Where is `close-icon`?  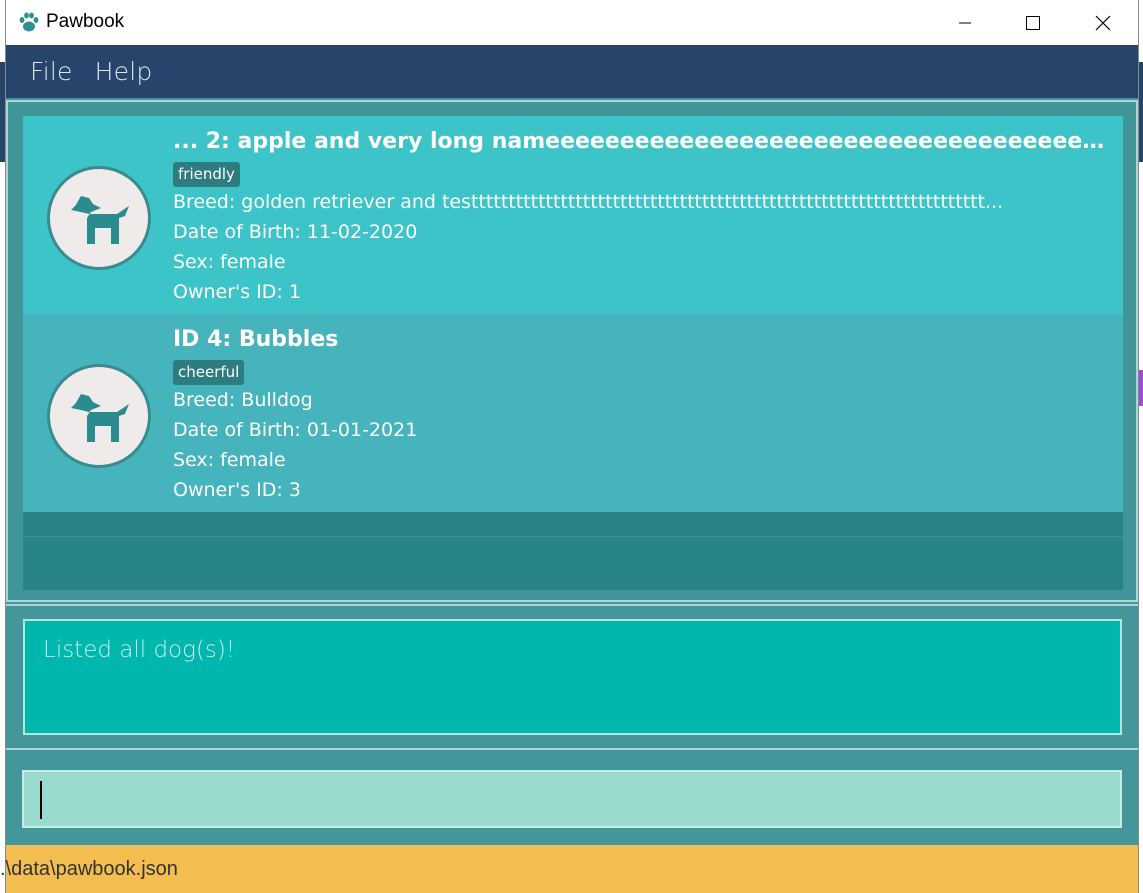
close-icon is located at coordinates (1103, 22).